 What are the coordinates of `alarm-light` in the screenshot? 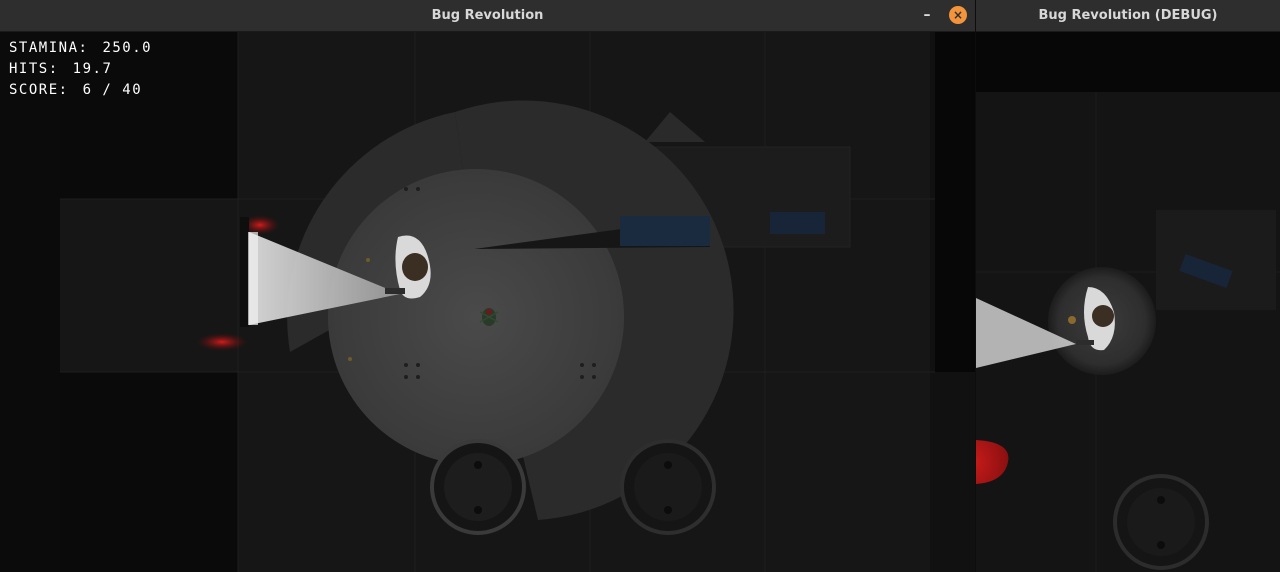 It's located at (222, 342).